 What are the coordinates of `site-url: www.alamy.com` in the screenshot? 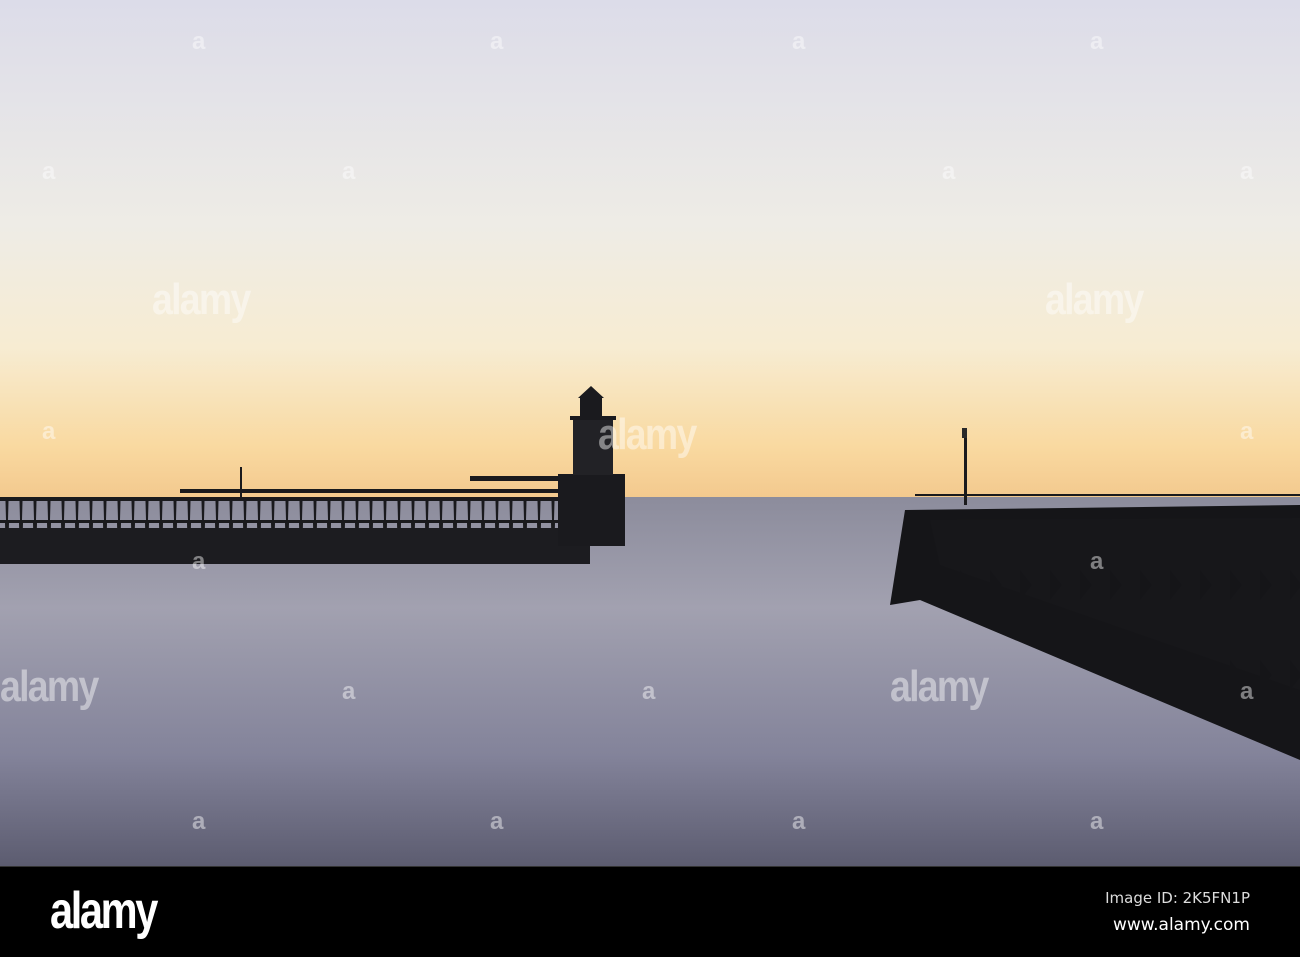 It's located at (1181, 925).